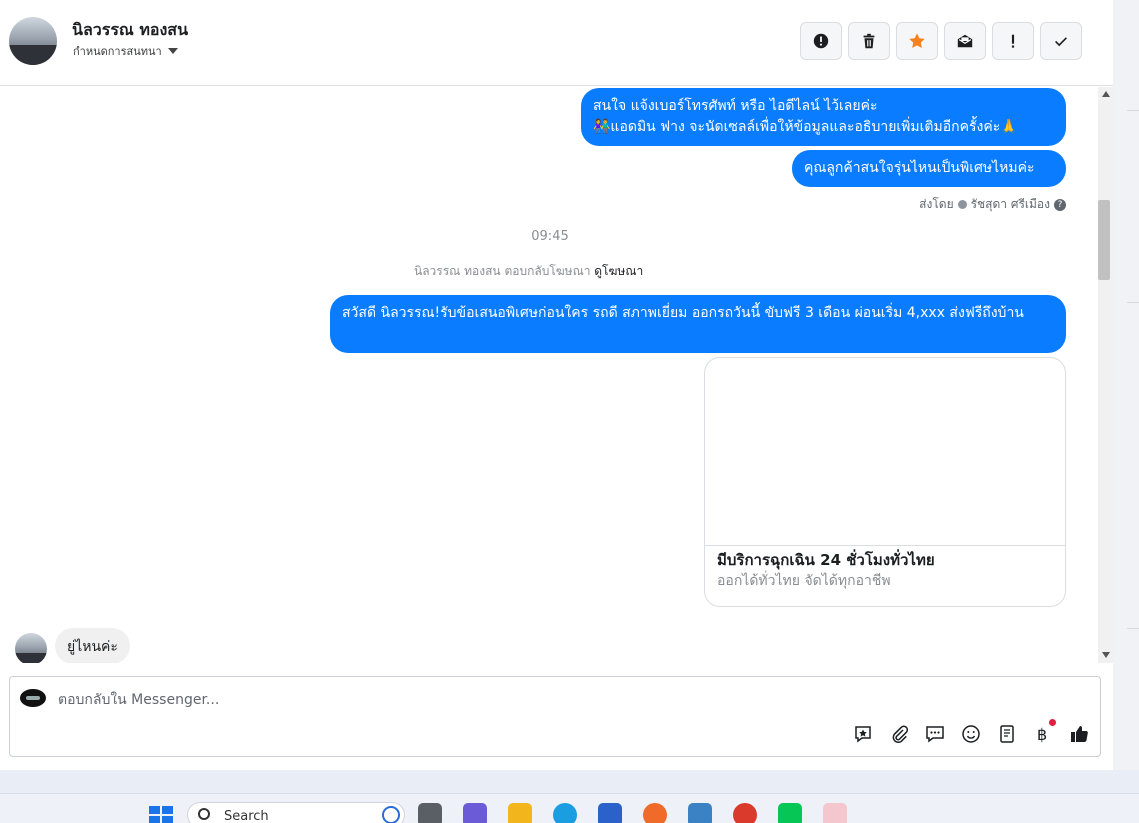 Image resolution: width=1139 pixels, height=823 pixels. What do you see at coordinates (1010, 204) in the screenshot?
I see `sender-name: รัชสุดา ศรีเมือง` at bounding box center [1010, 204].